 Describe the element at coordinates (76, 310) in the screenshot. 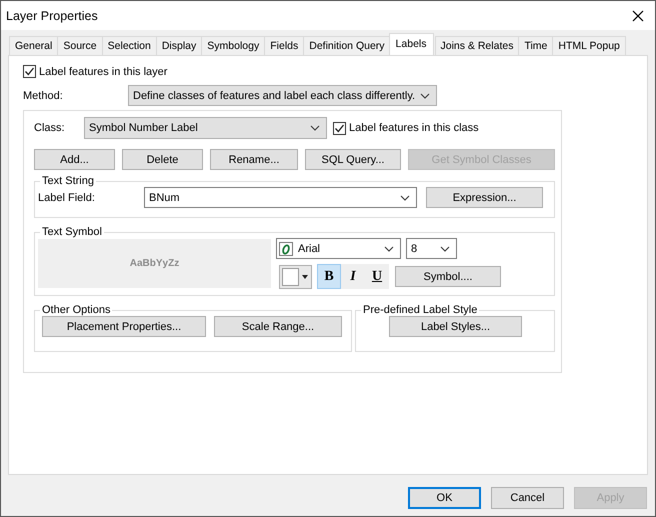

I see `group-title: Other Options` at that location.